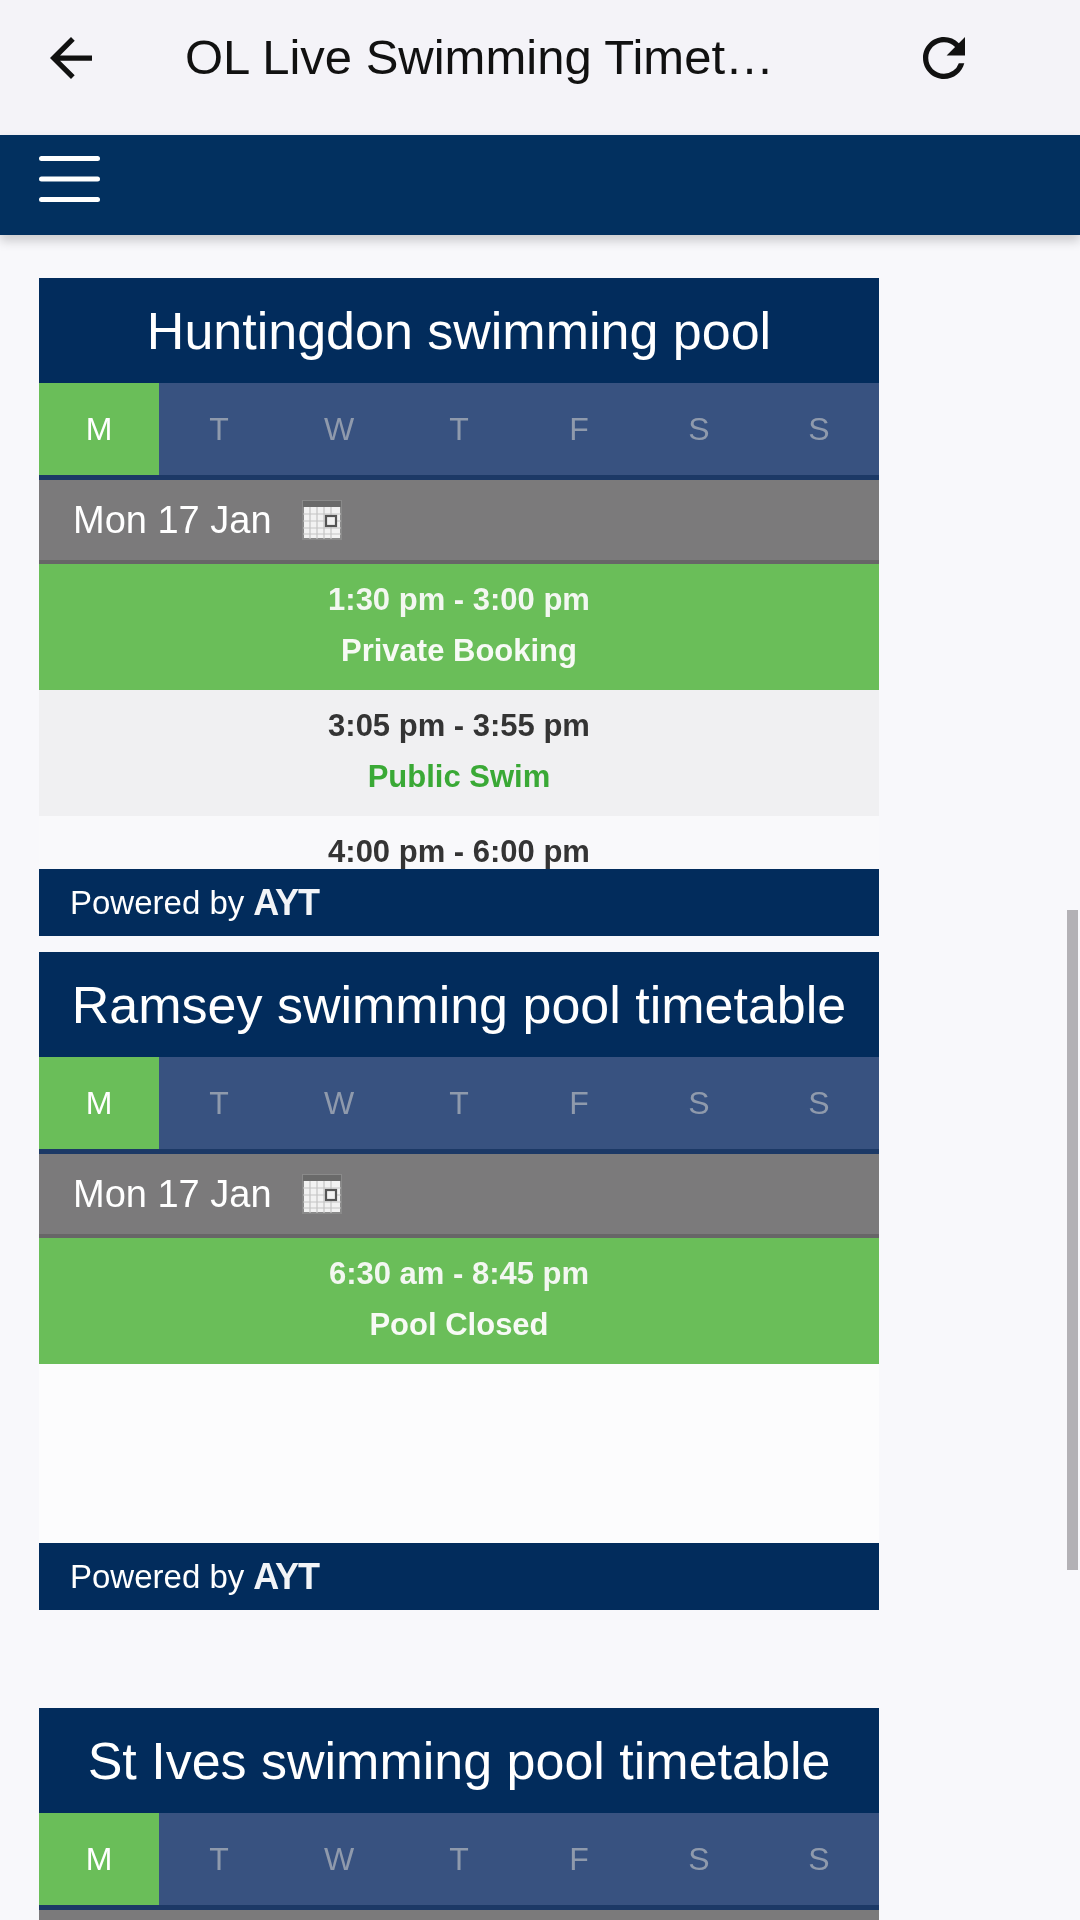 The height and width of the screenshot is (1920, 1080). I want to click on session-activity: Public Swim, so click(459, 777).